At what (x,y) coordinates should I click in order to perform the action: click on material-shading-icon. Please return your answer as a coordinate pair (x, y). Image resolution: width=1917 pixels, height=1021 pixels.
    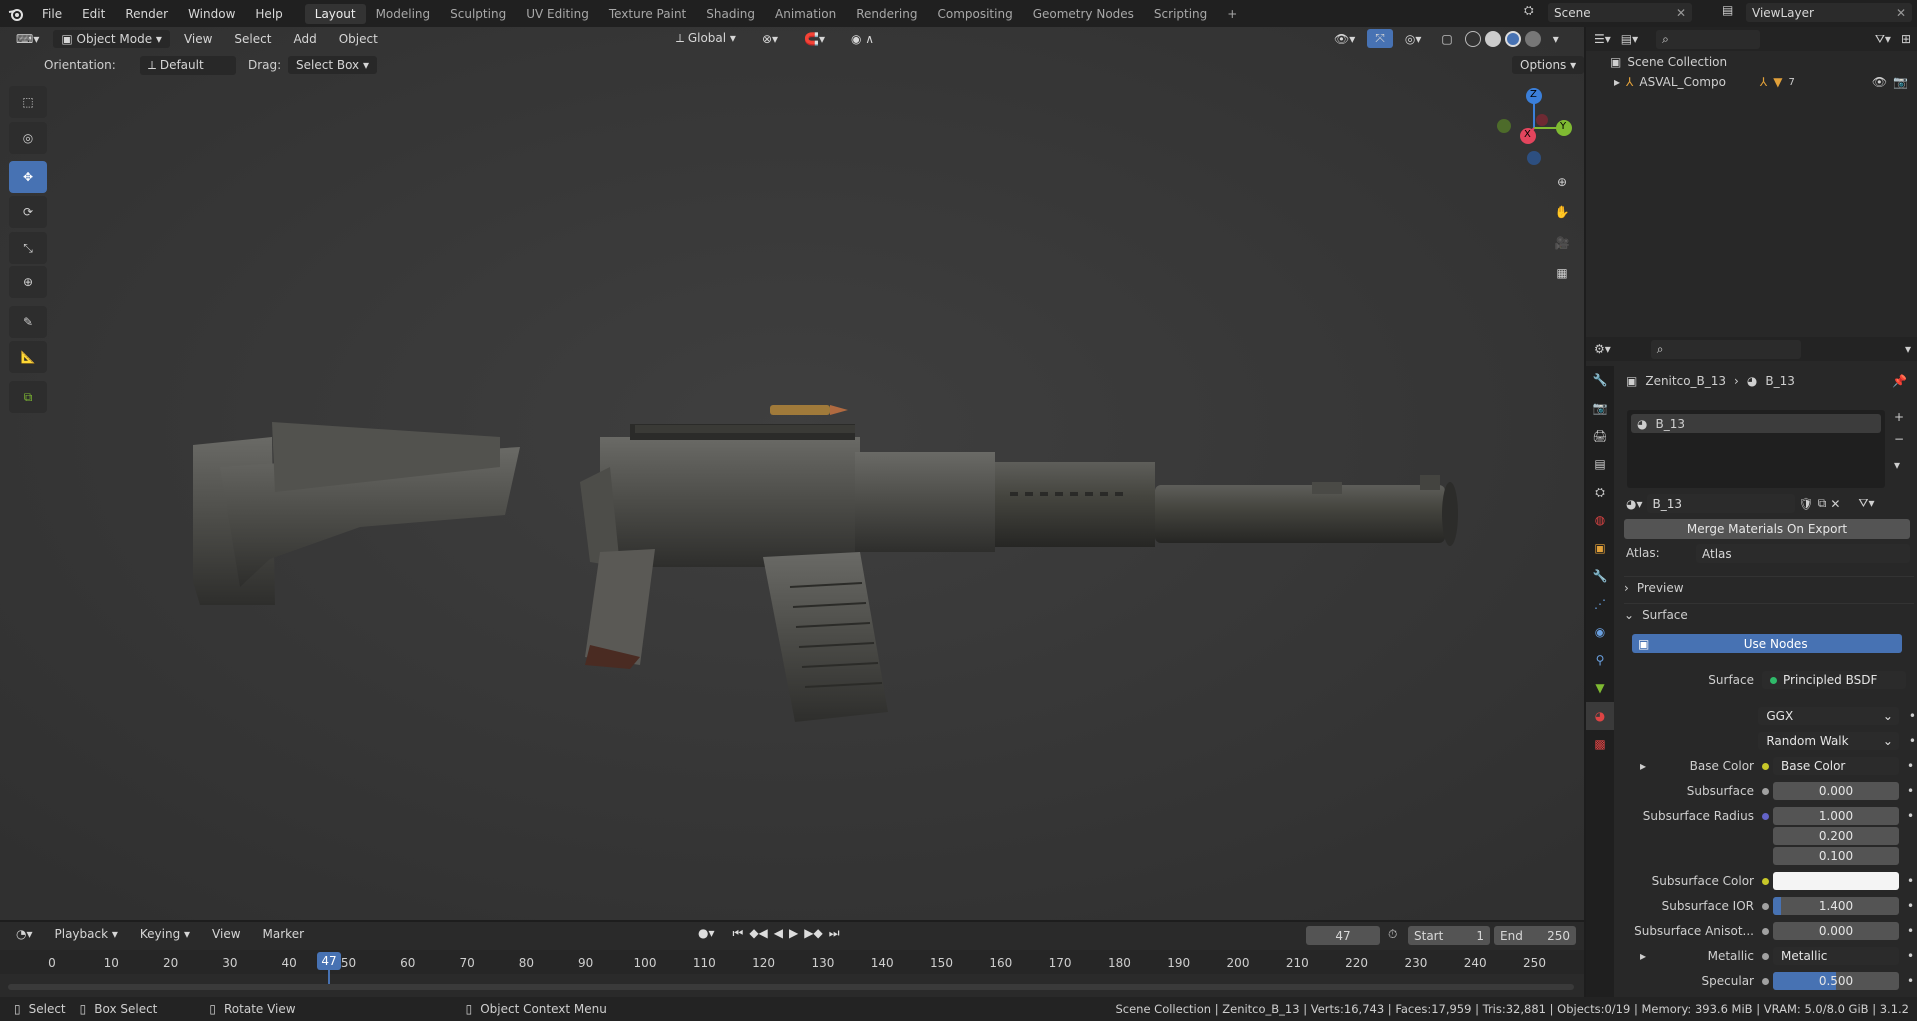
    Looking at the image, I should click on (1512, 38).